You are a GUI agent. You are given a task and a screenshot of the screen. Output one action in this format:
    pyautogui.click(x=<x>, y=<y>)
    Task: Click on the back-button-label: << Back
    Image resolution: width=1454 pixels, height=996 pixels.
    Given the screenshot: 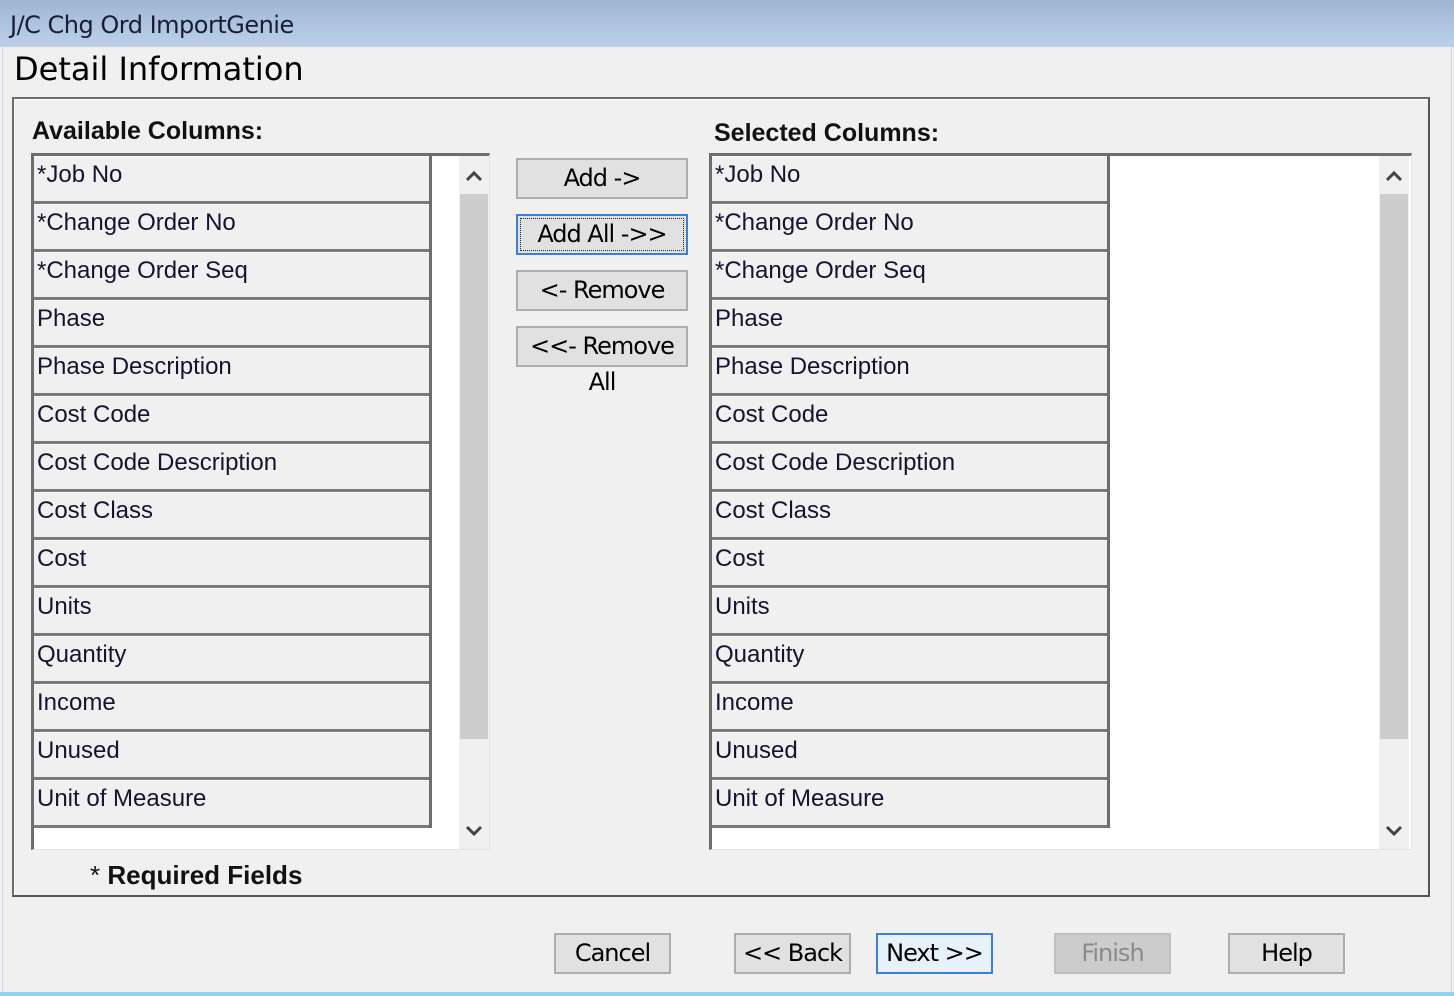 What is the action you would take?
    pyautogui.click(x=792, y=953)
    